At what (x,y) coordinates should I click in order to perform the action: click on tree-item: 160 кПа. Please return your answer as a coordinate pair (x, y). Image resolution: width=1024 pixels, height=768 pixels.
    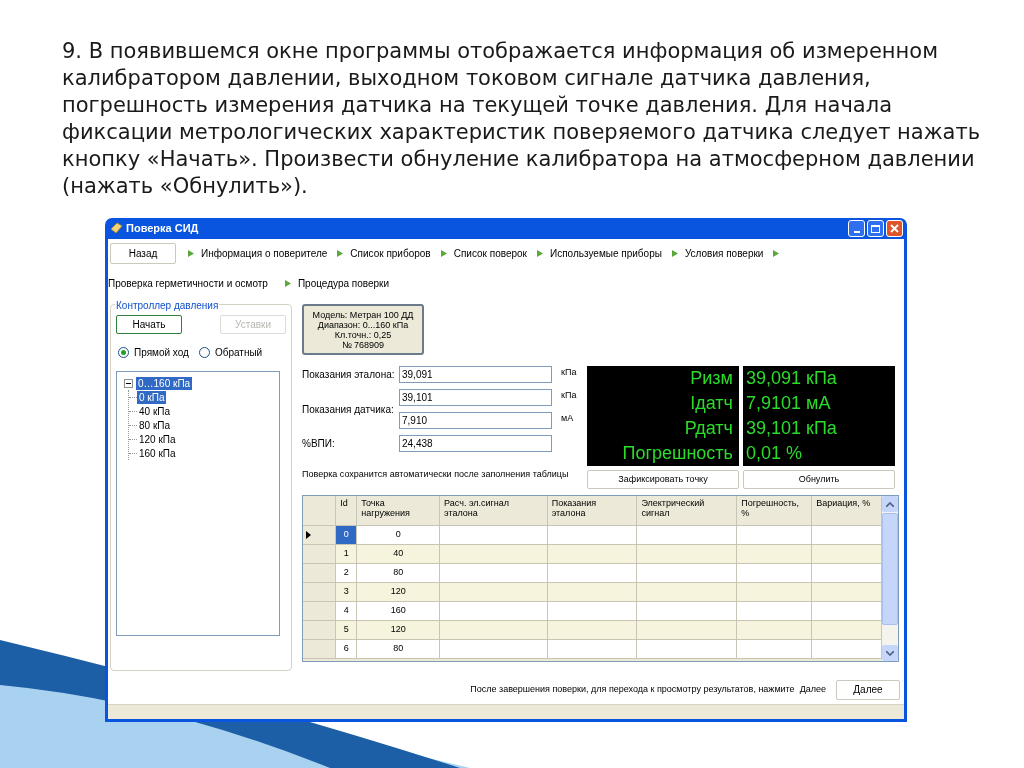
    Looking at the image, I should click on (157, 453).